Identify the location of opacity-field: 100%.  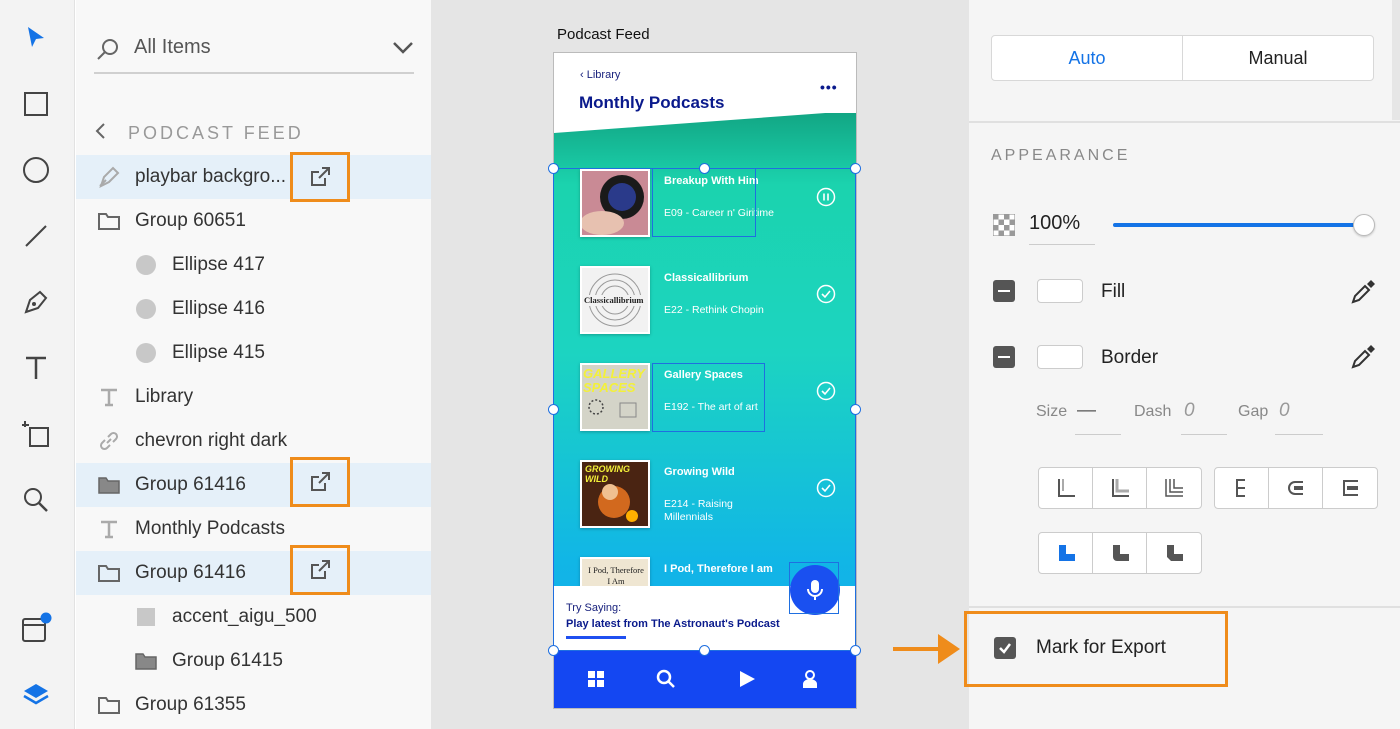
(1054, 223).